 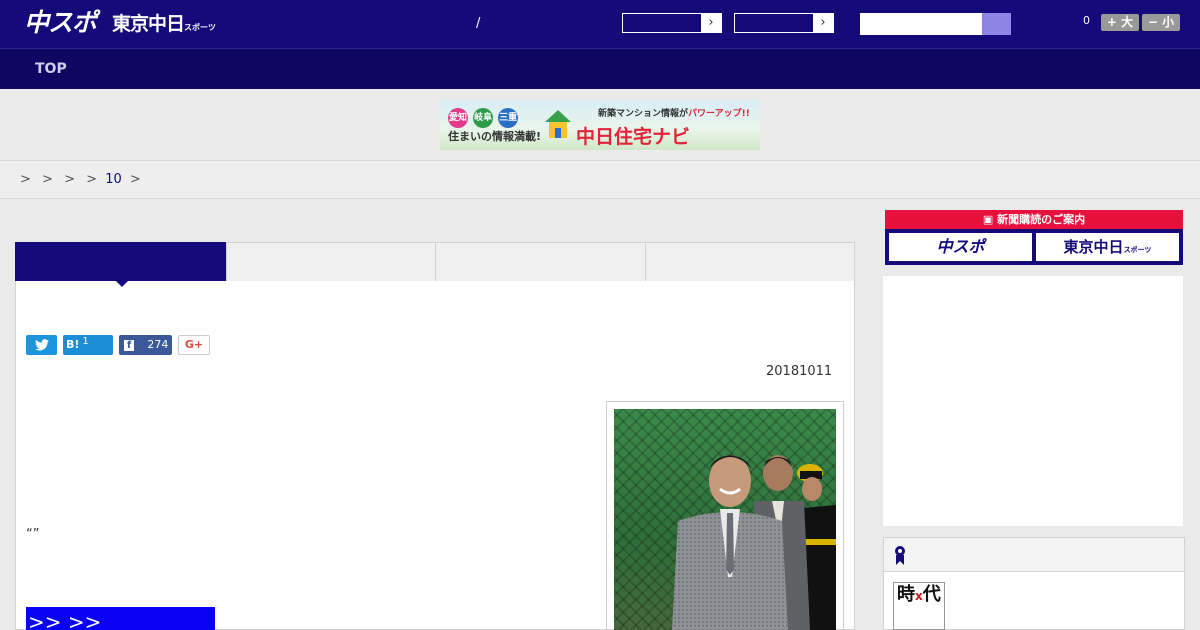 What do you see at coordinates (85, 341) in the screenshot?
I see `hatena-count: 1` at bounding box center [85, 341].